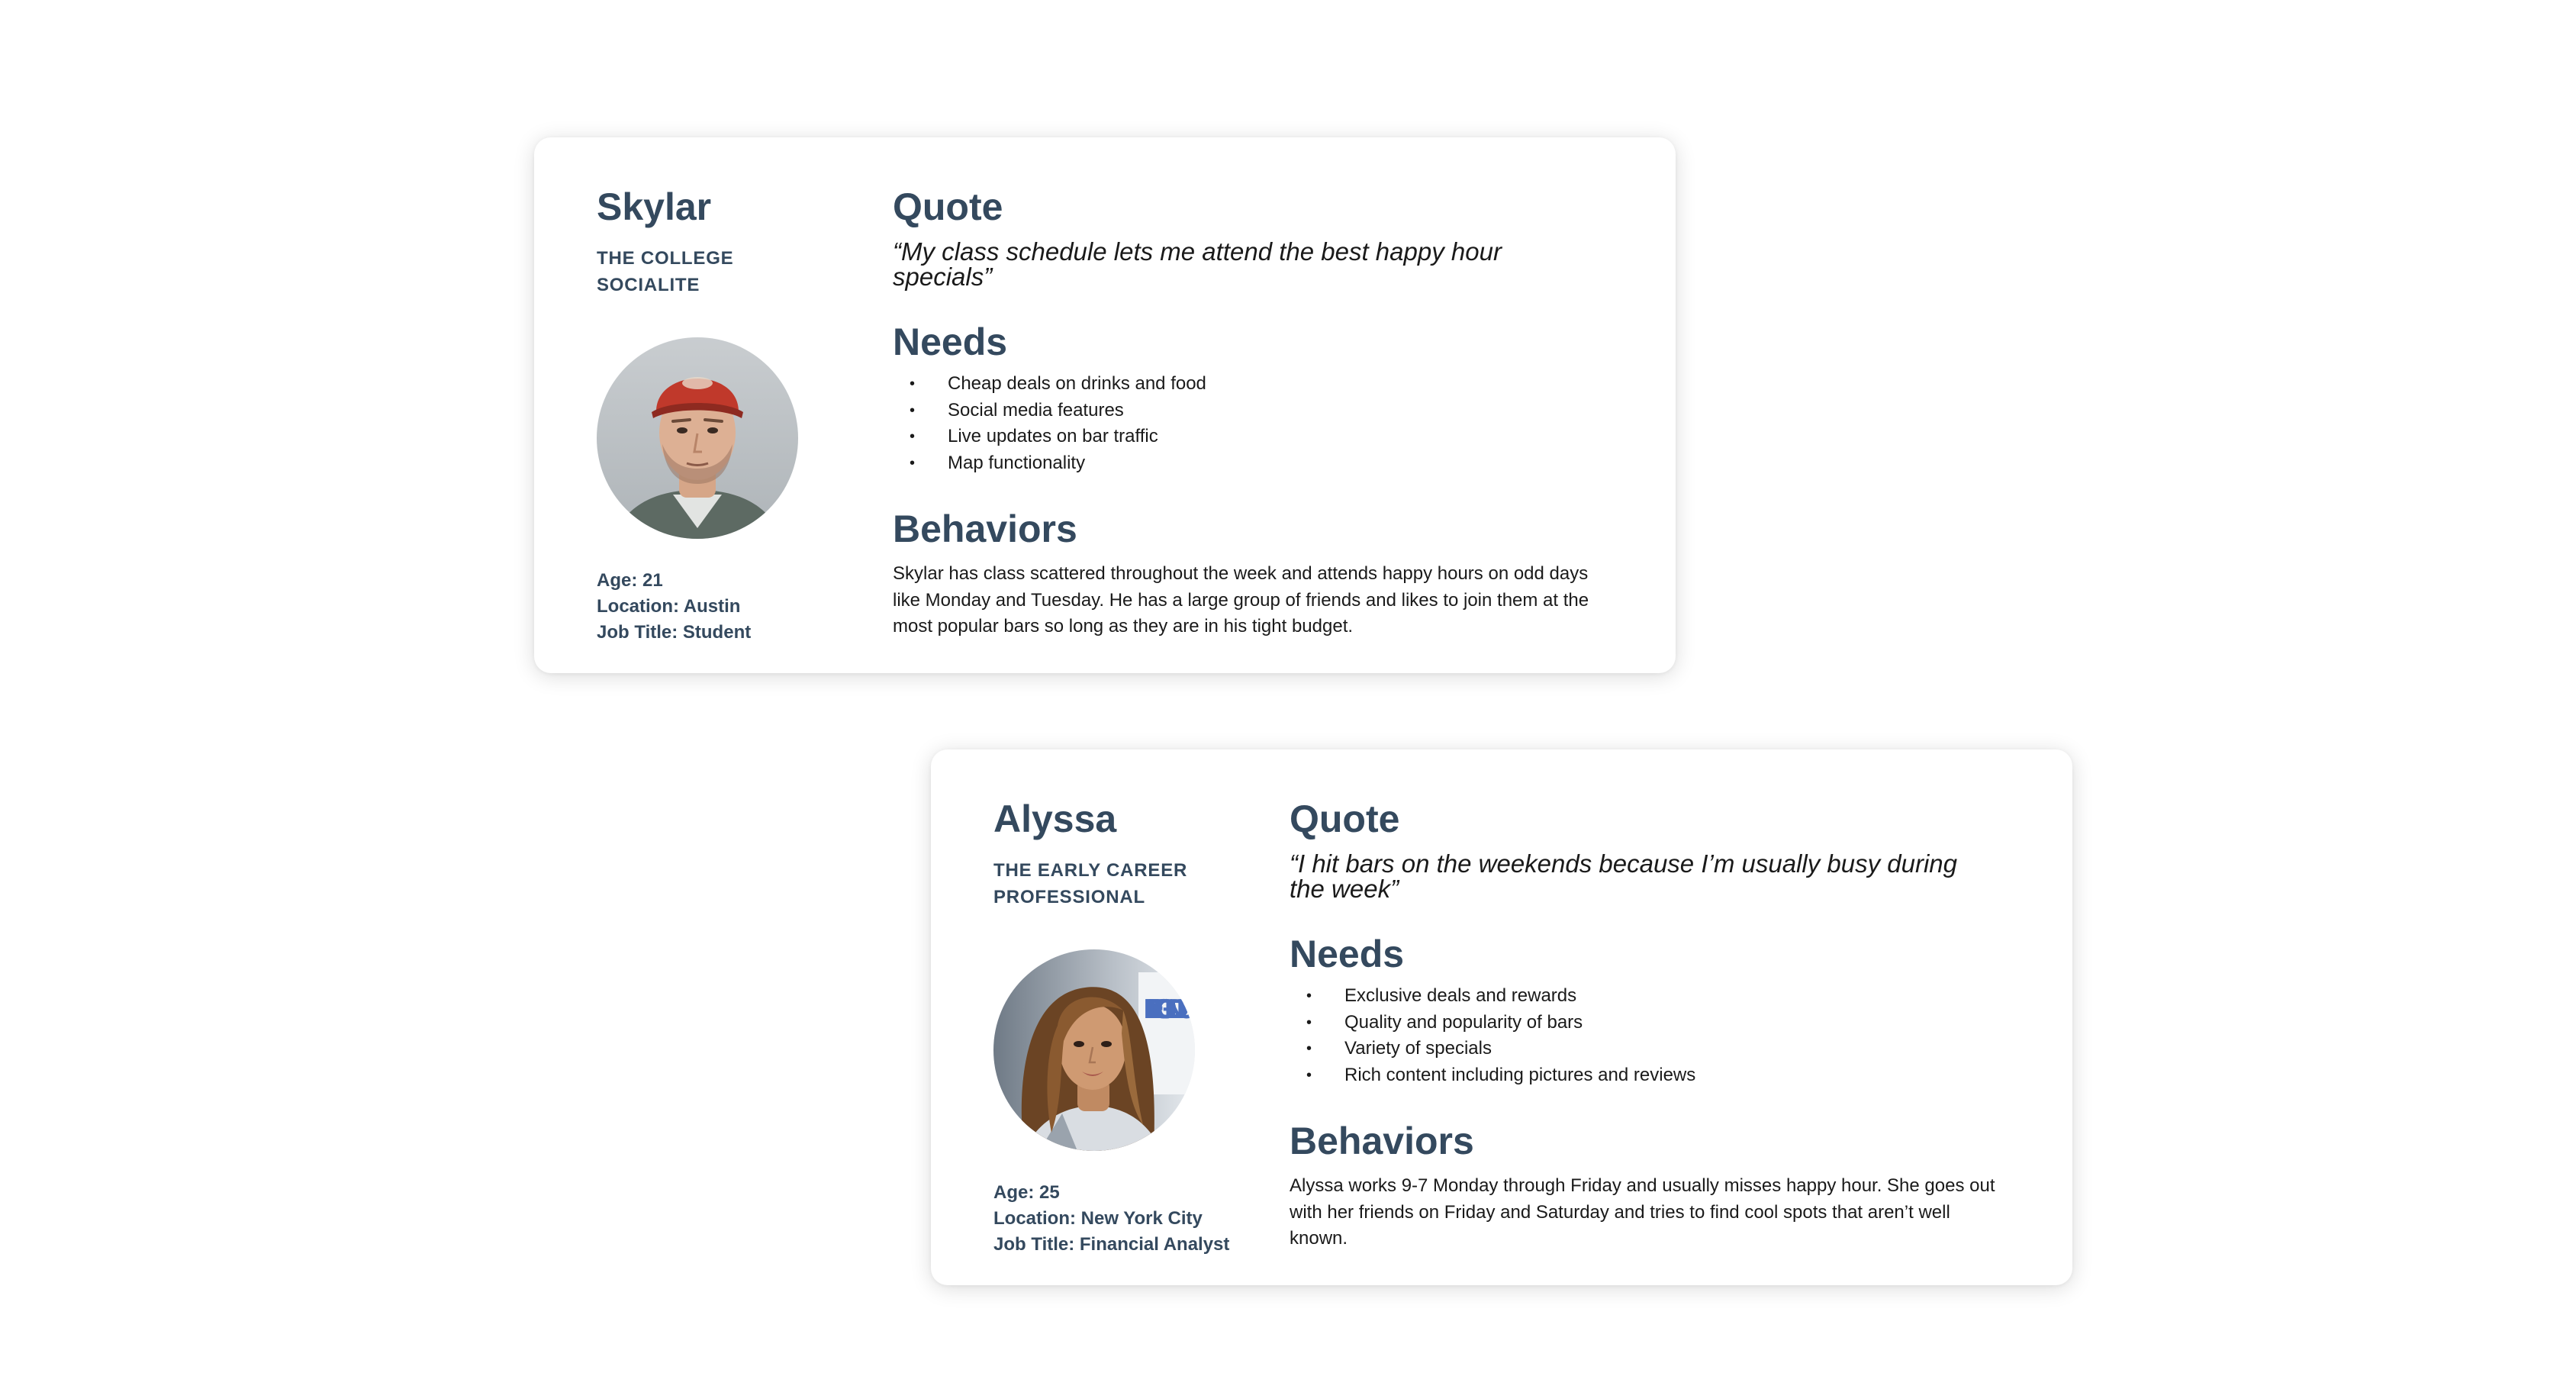 The width and height of the screenshot is (2576, 1389). Describe the element at coordinates (1259, 463) in the screenshot. I see `list-item: Map functionality` at that location.